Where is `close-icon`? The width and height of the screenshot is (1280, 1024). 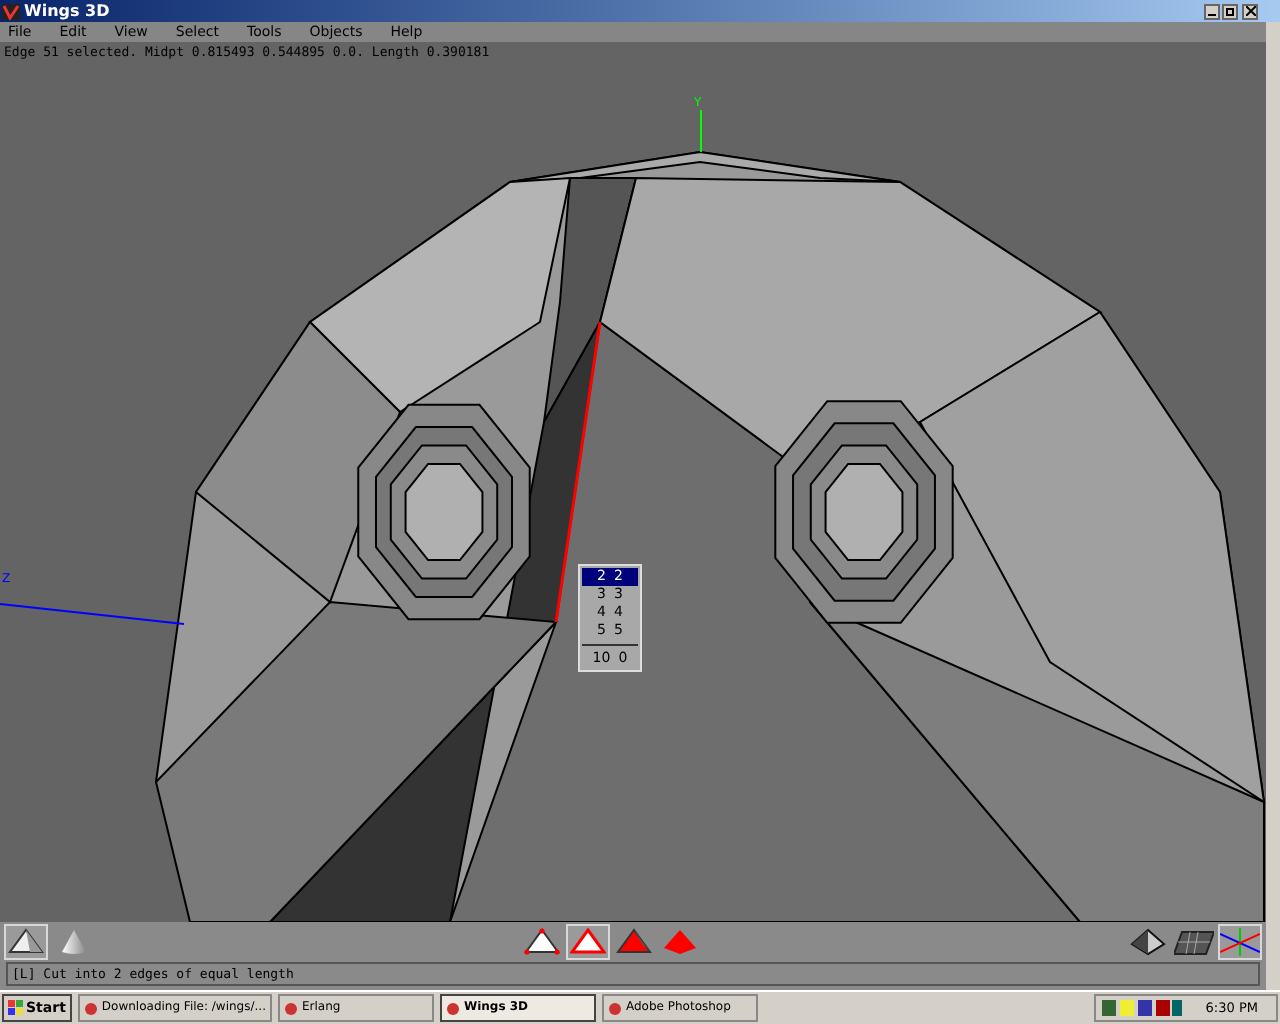 close-icon is located at coordinates (1250, 11).